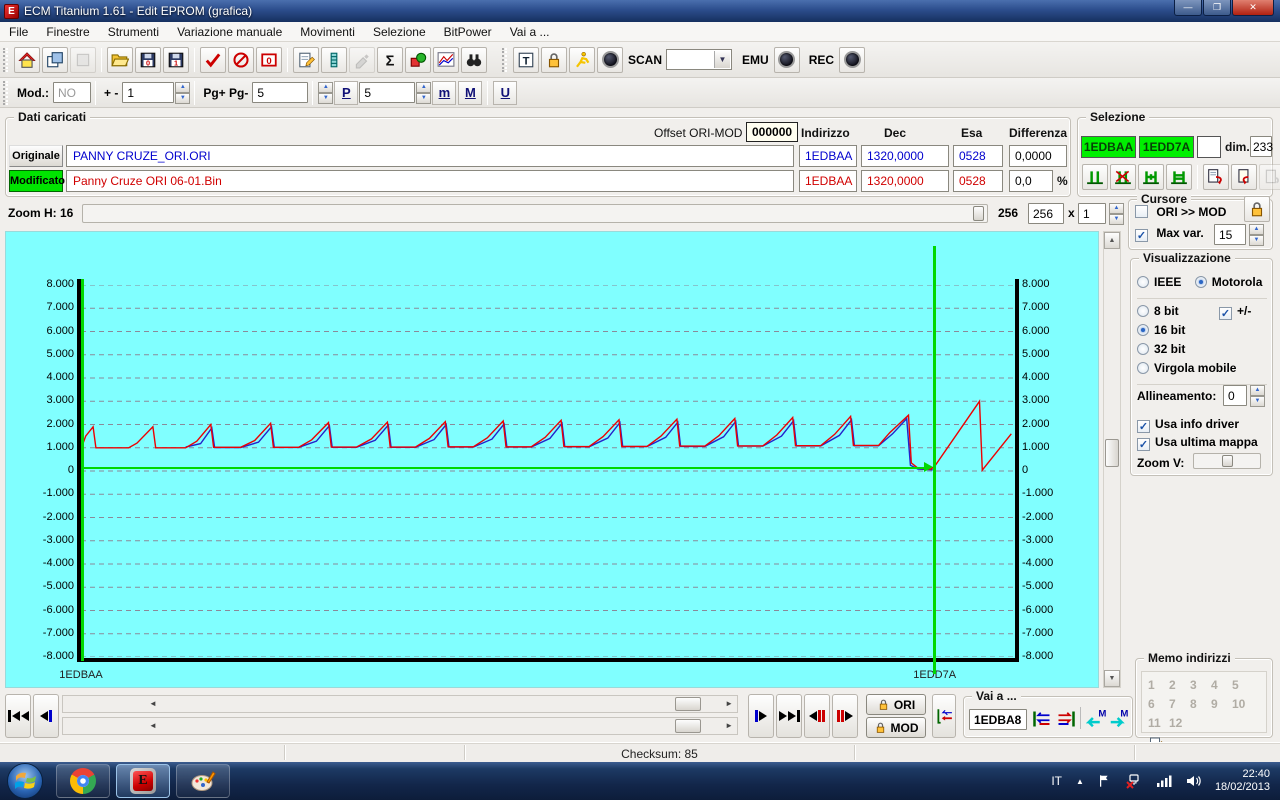  What do you see at coordinates (935, 460) in the screenshot?
I see `cursor-line` at bounding box center [935, 460].